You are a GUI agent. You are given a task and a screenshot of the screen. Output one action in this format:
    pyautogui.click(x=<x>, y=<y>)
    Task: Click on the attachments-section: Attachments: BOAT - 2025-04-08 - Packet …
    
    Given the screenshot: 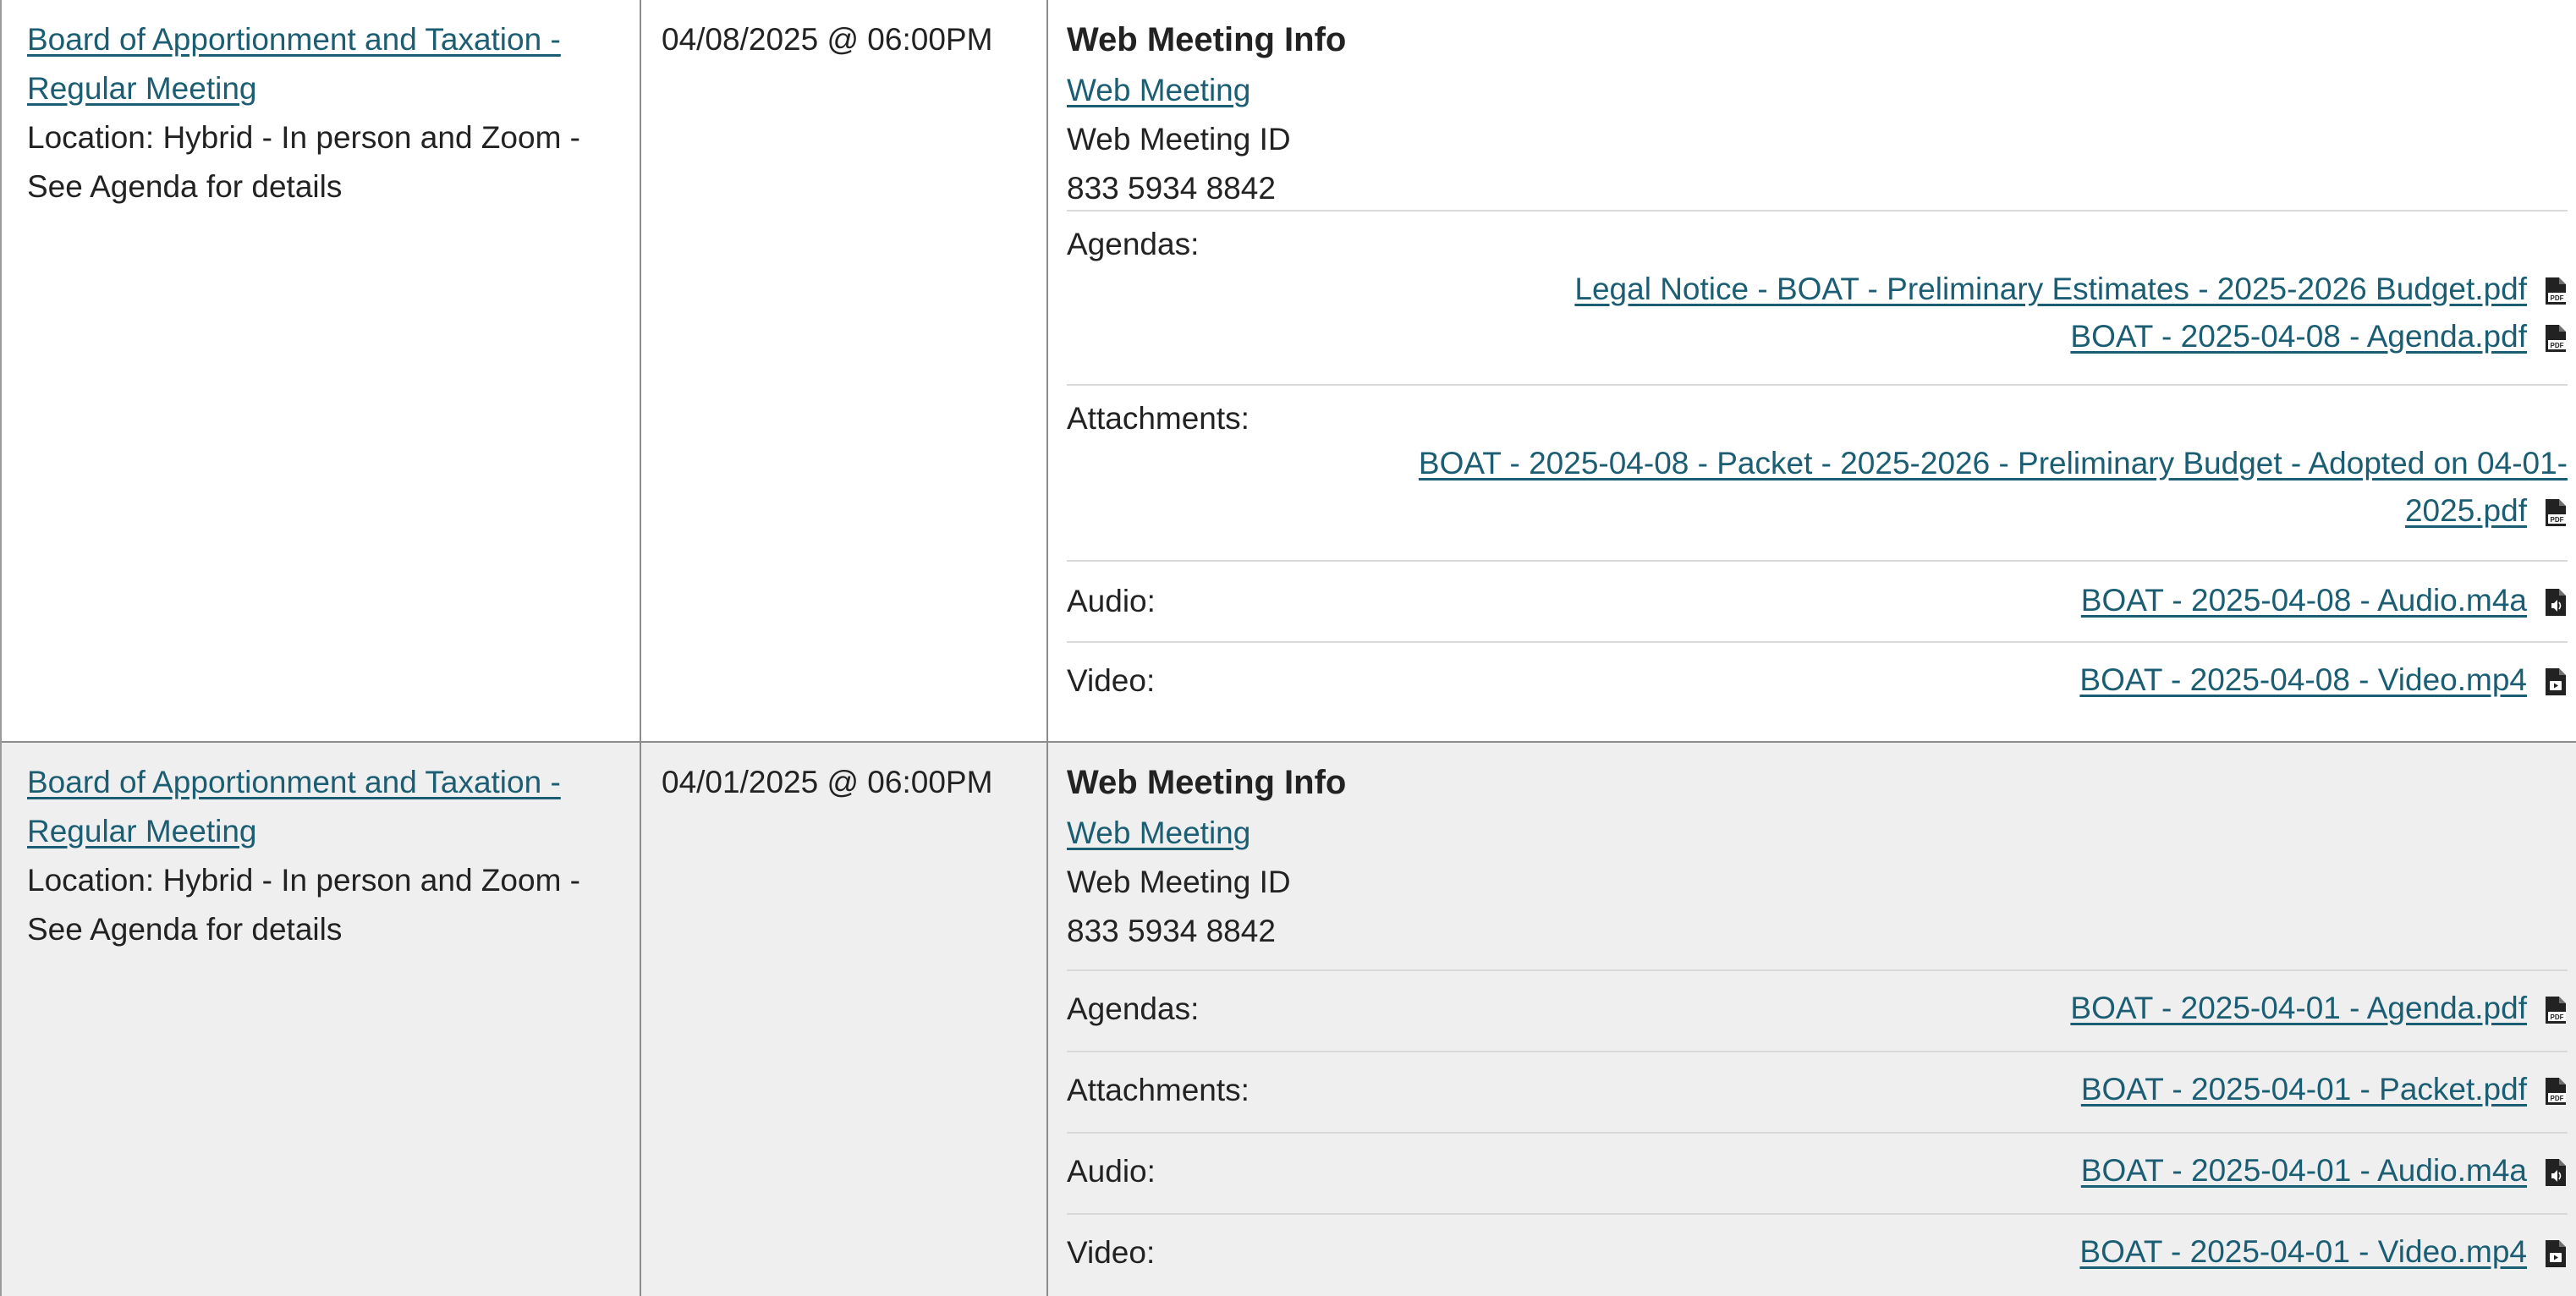 What is the action you would take?
    pyautogui.click(x=1818, y=472)
    